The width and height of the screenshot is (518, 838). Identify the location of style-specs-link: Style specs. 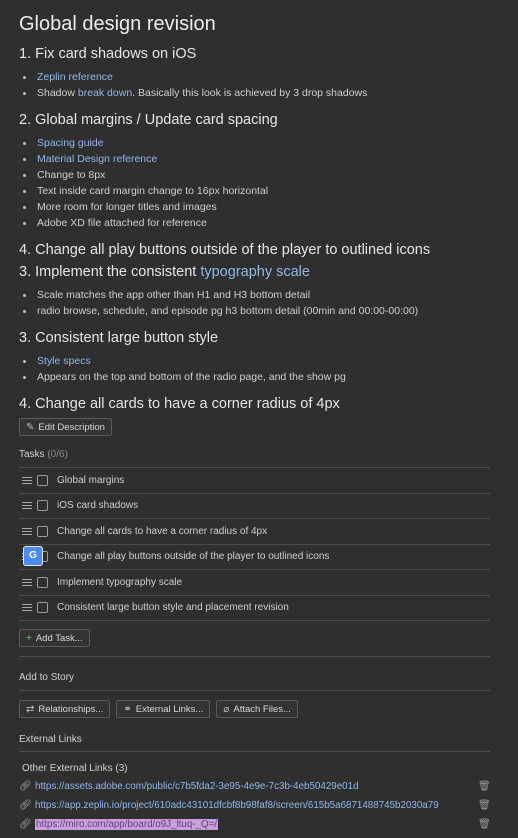
(64, 361).